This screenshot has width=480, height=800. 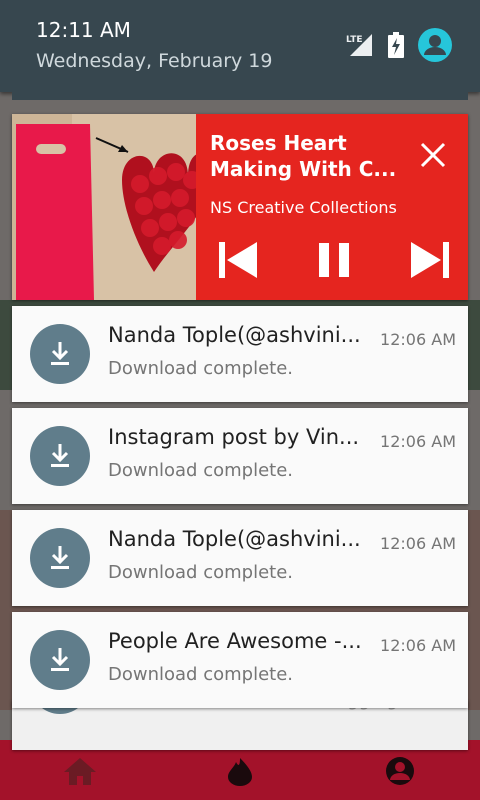 I want to click on date: Wednesday, February 19, so click(x=154, y=61).